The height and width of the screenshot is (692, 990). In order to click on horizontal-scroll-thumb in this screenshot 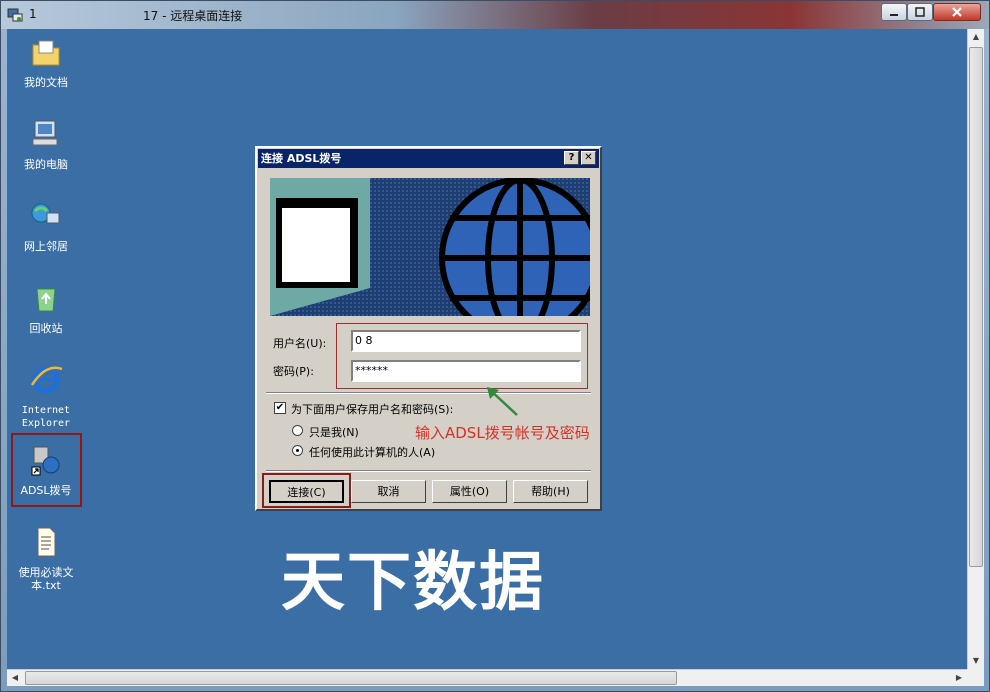, I will do `click(351, 678)`.